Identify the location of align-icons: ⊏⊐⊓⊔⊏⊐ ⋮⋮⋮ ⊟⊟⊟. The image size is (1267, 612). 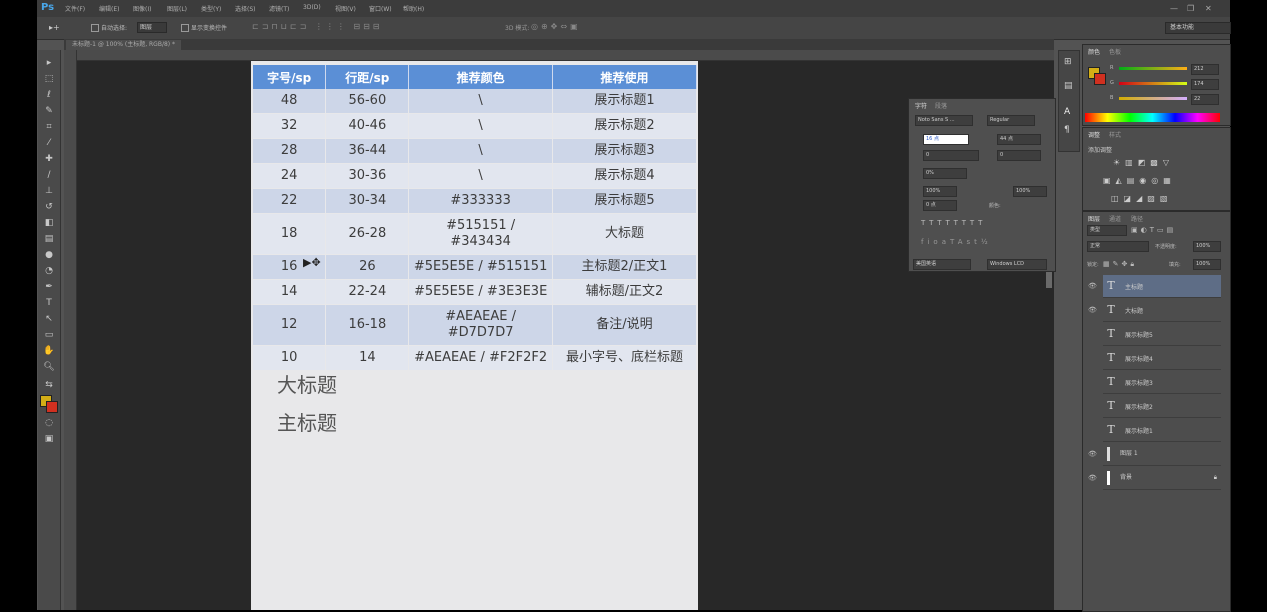
(317, 26).